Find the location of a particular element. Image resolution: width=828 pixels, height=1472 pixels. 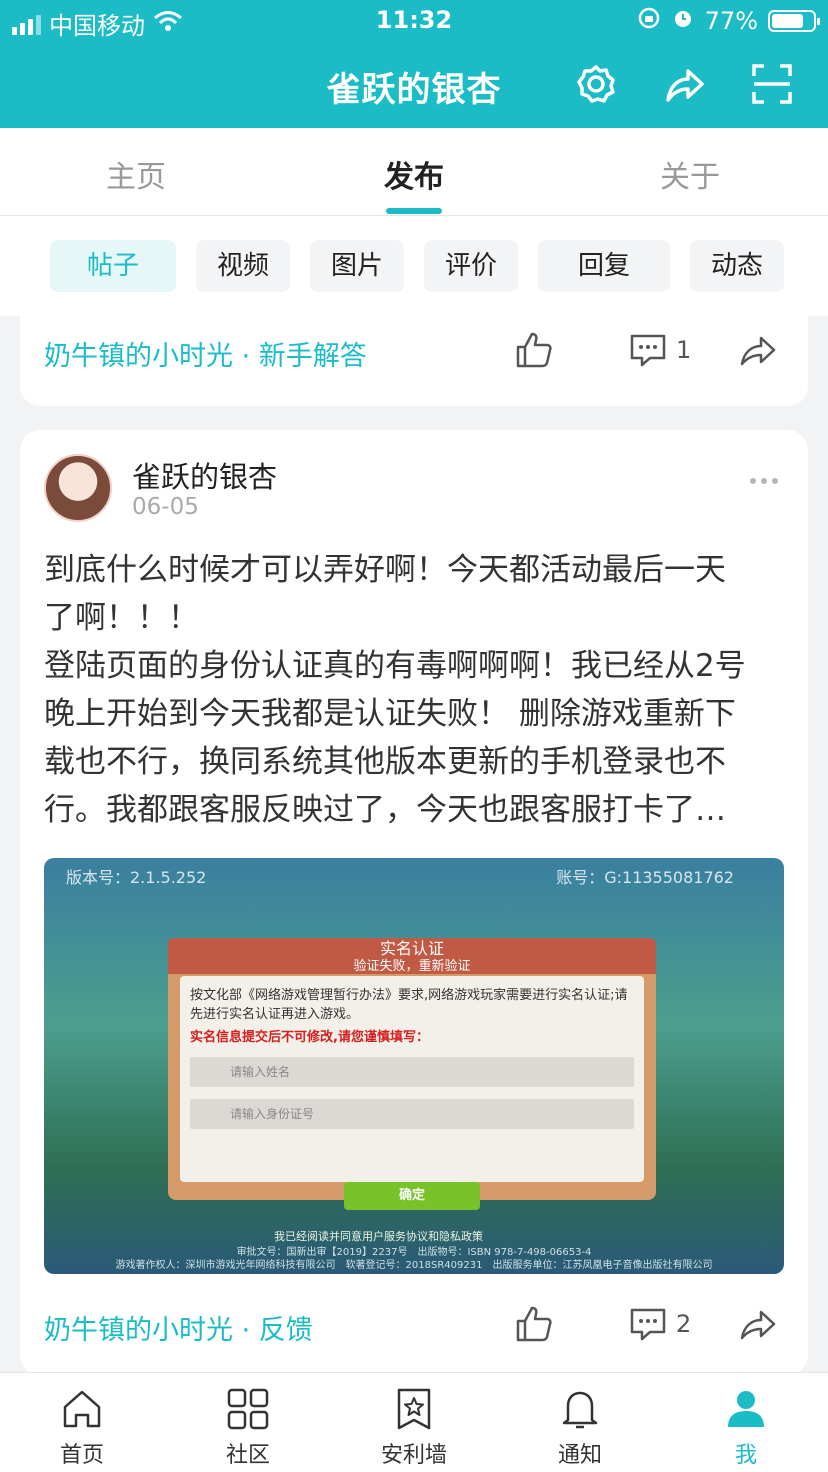

filter-posts: 帖子 11 is located at coordinates (113, 286).